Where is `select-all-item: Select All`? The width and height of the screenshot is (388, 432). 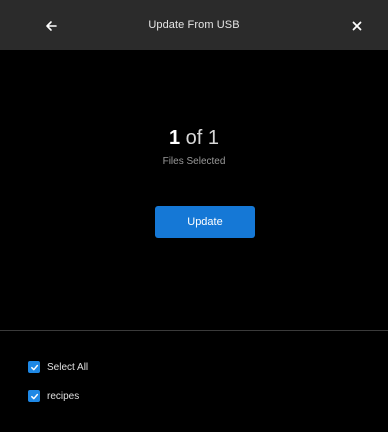
select-all-item: Select All is located at coordinates (58, 367).